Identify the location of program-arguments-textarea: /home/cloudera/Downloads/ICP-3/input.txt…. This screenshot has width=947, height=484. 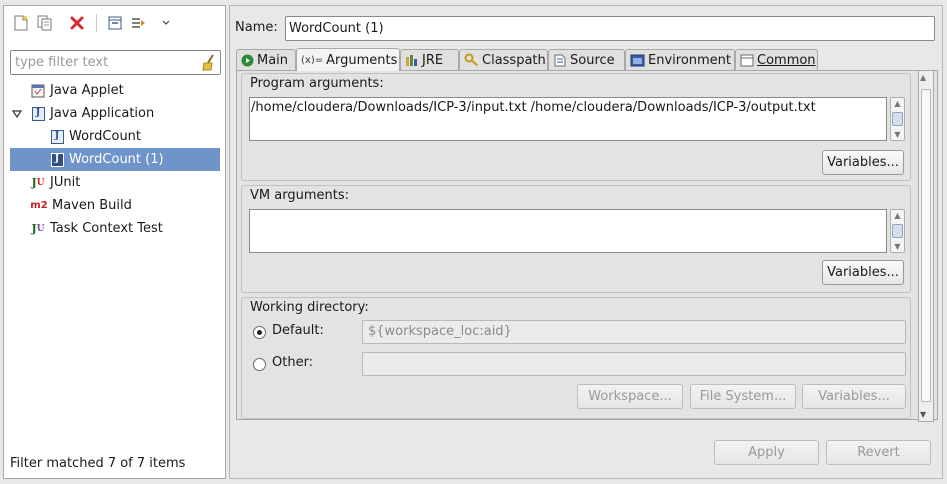
(568, 119).